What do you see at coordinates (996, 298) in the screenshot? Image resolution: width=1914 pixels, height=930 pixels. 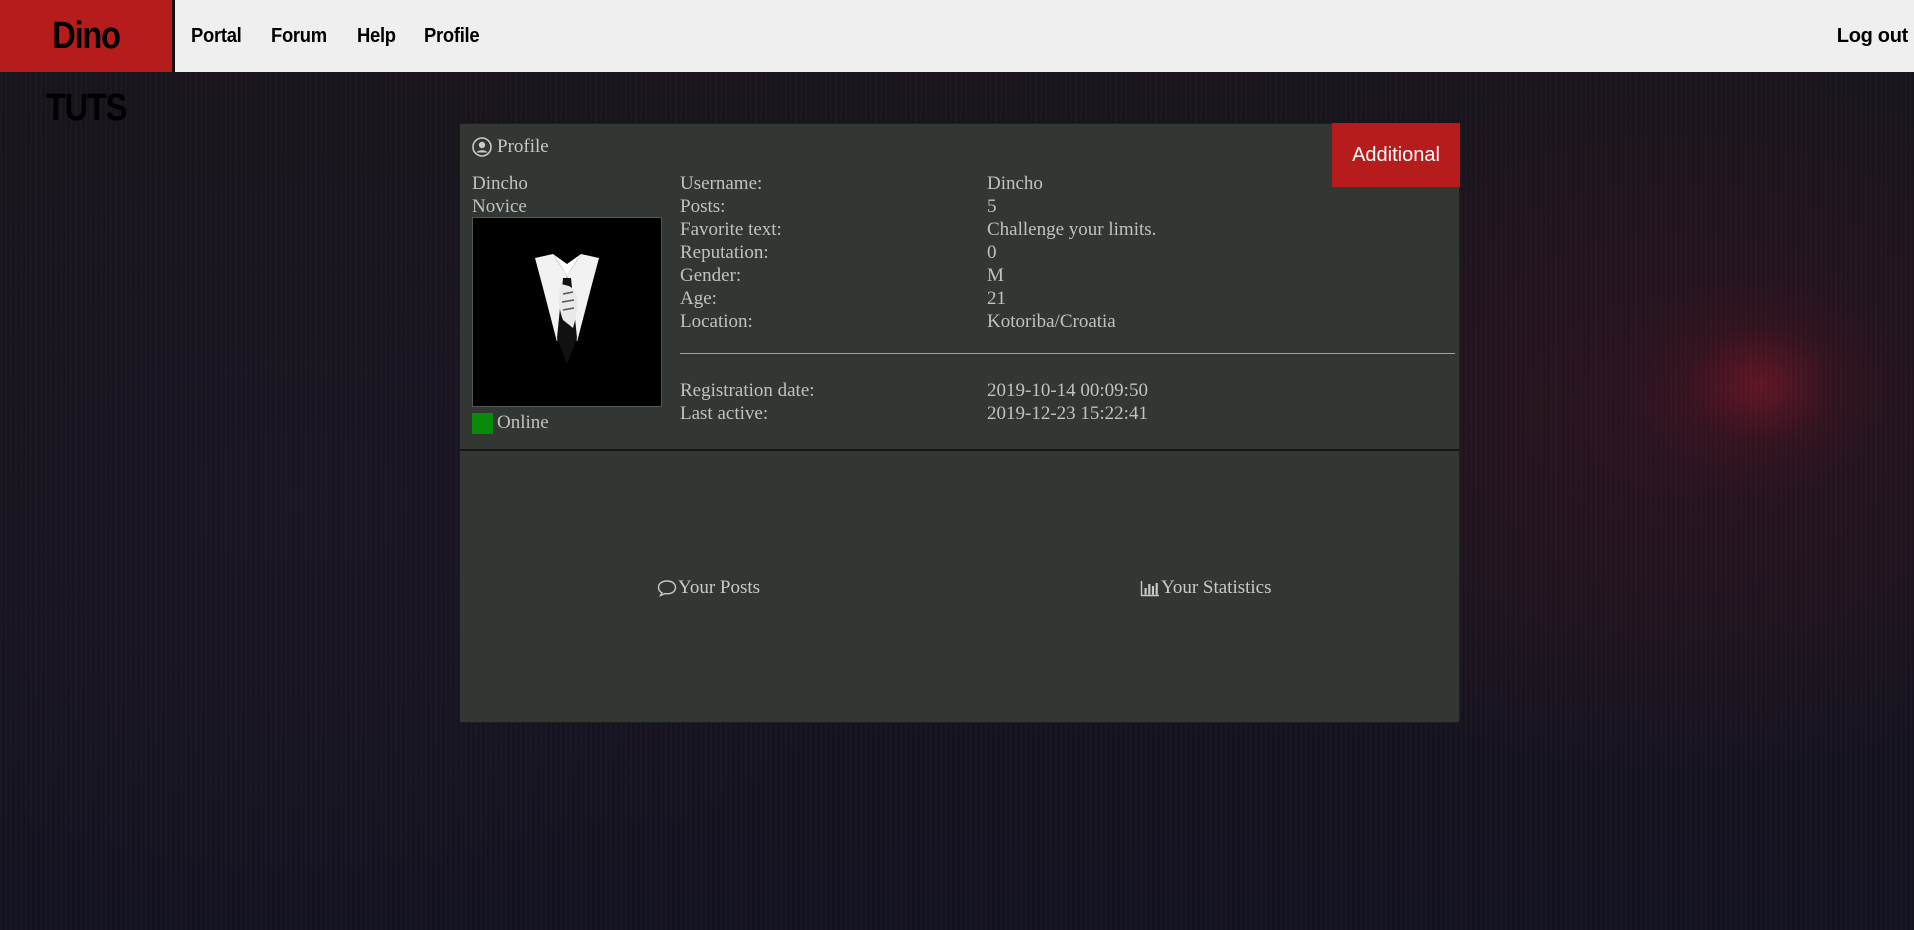 I see `info-value: 21` at bounding box center [996, 298].